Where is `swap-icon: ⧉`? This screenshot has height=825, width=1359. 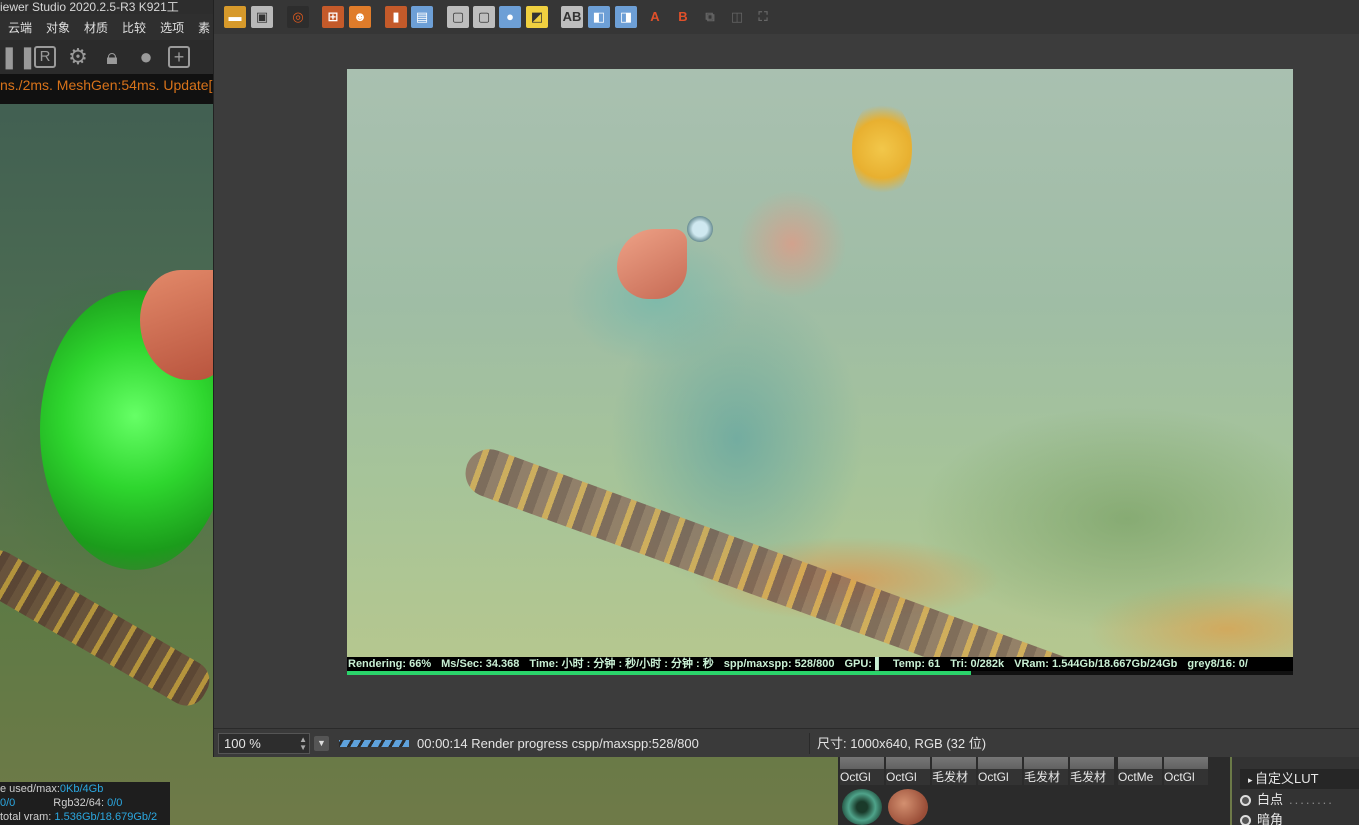
swap-icon: ⧉ is located at coordinates (710, 16).